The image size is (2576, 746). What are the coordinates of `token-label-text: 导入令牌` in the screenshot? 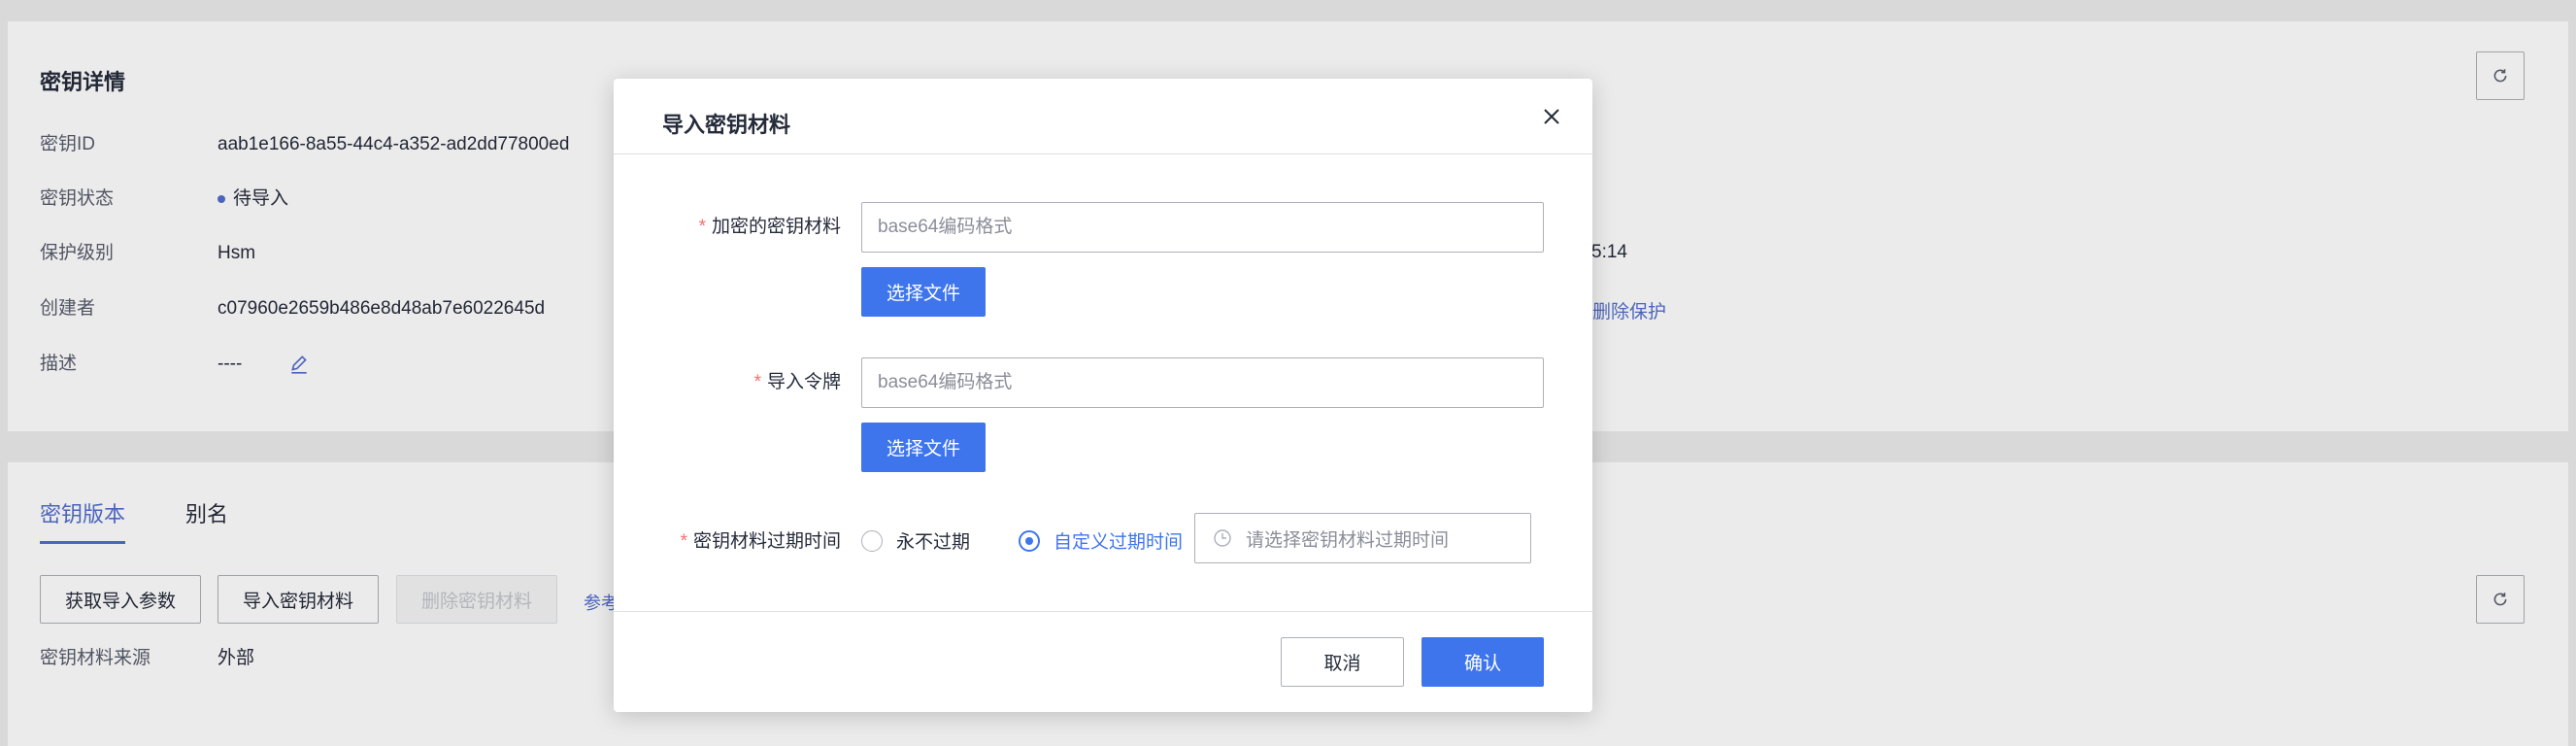 It's located at (804, 382).